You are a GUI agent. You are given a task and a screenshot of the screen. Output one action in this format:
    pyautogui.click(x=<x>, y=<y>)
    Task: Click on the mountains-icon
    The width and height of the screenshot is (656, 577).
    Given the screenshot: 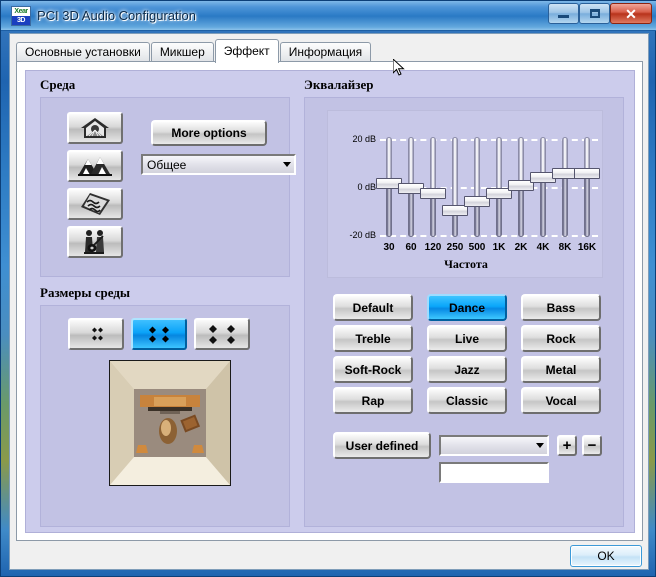 What is the action you would take?
    pyautogui.click(x=95, y=166)
    